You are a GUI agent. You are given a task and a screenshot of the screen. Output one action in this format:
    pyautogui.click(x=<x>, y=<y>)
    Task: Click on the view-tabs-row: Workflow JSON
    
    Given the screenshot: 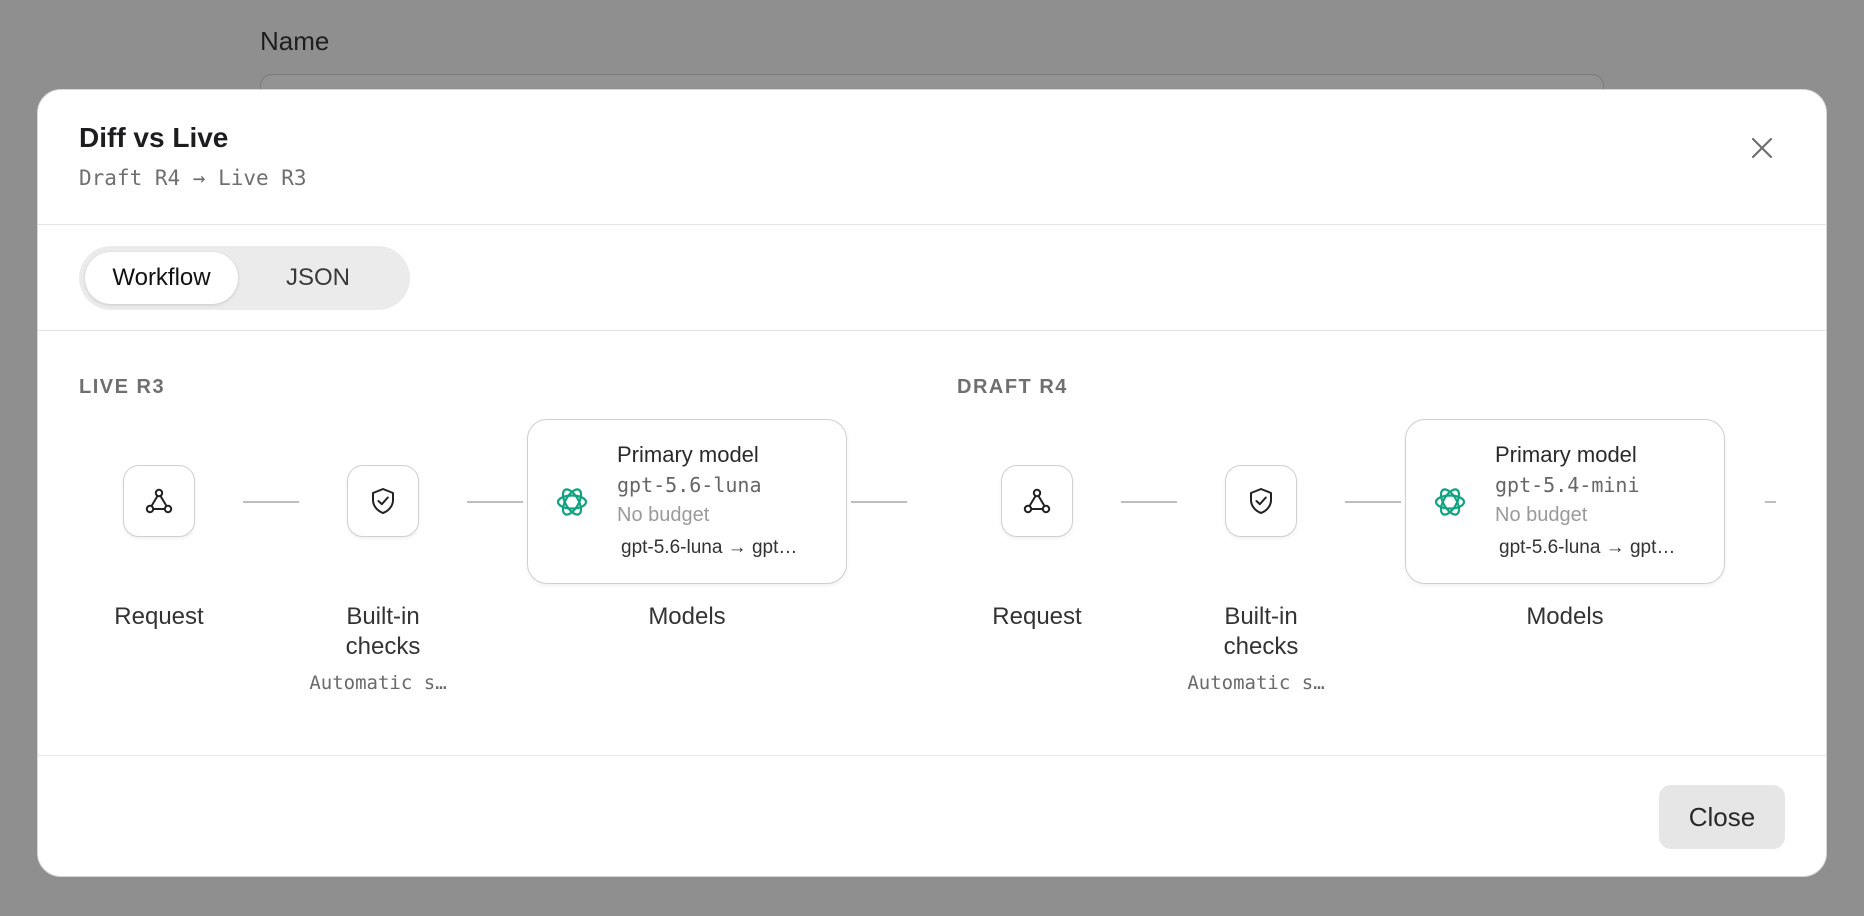 What is the action you would take?
    pyautogui.click(x=932, y=278)
    